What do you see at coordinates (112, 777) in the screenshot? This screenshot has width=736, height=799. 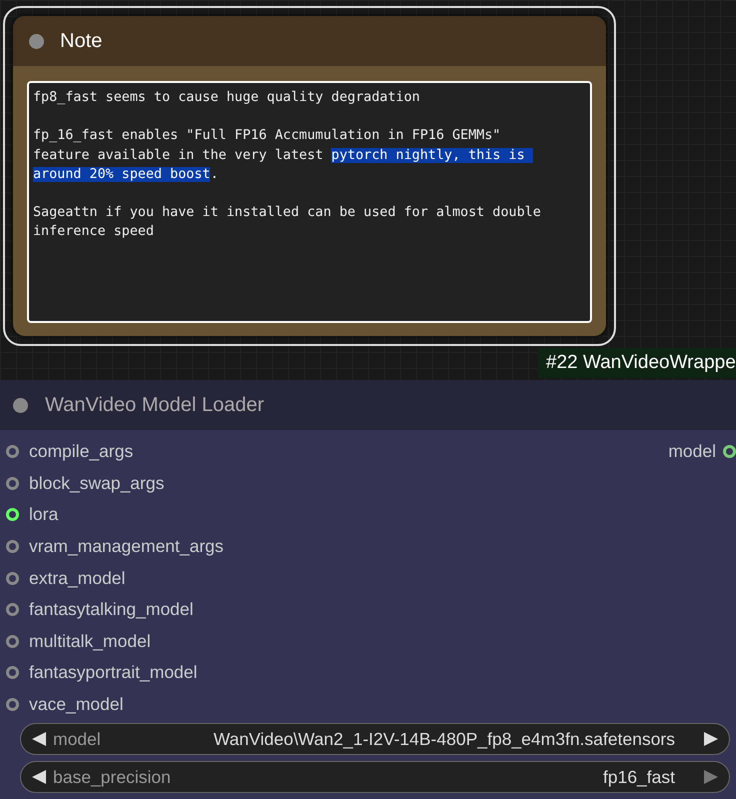 I see `widget-label: base_precision` at bounding box center [112, 777].